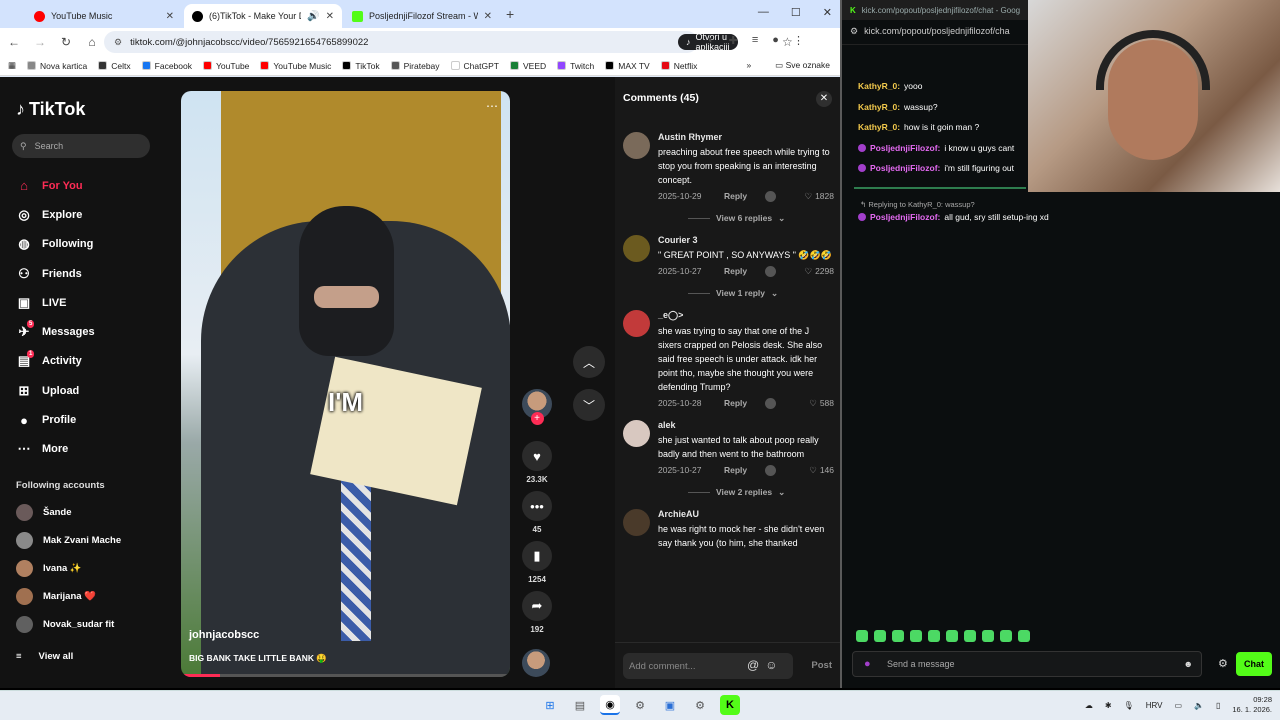 The width and height of the screenshot is (1280, 720). I want to click on bookmark-4: YouTube Music, so click(295, 66).